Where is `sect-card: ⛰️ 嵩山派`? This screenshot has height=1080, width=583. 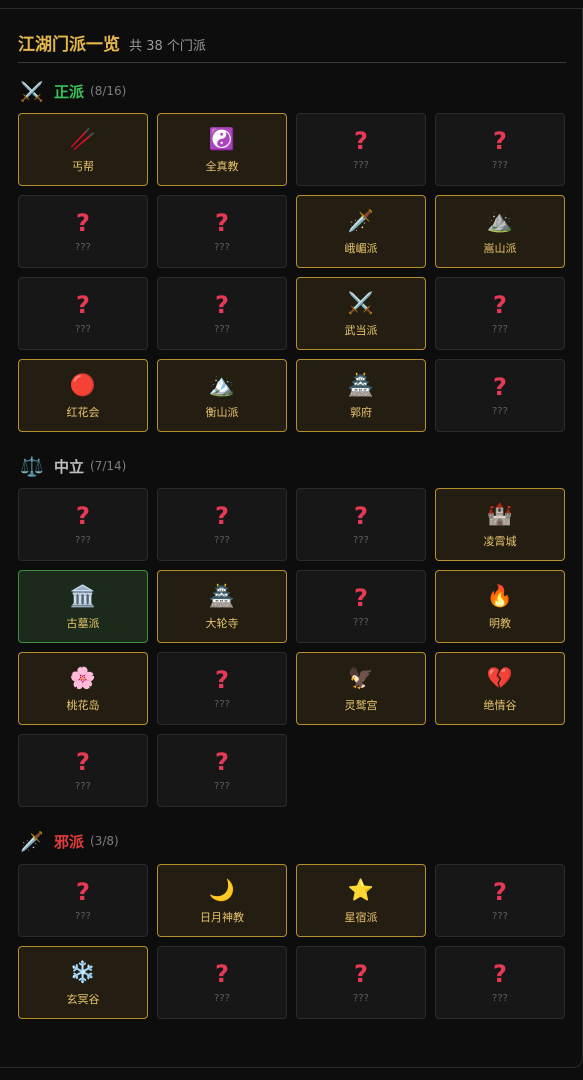
sect-card: ⛰️ 嵩山派 is located at coordinates (500, 231).